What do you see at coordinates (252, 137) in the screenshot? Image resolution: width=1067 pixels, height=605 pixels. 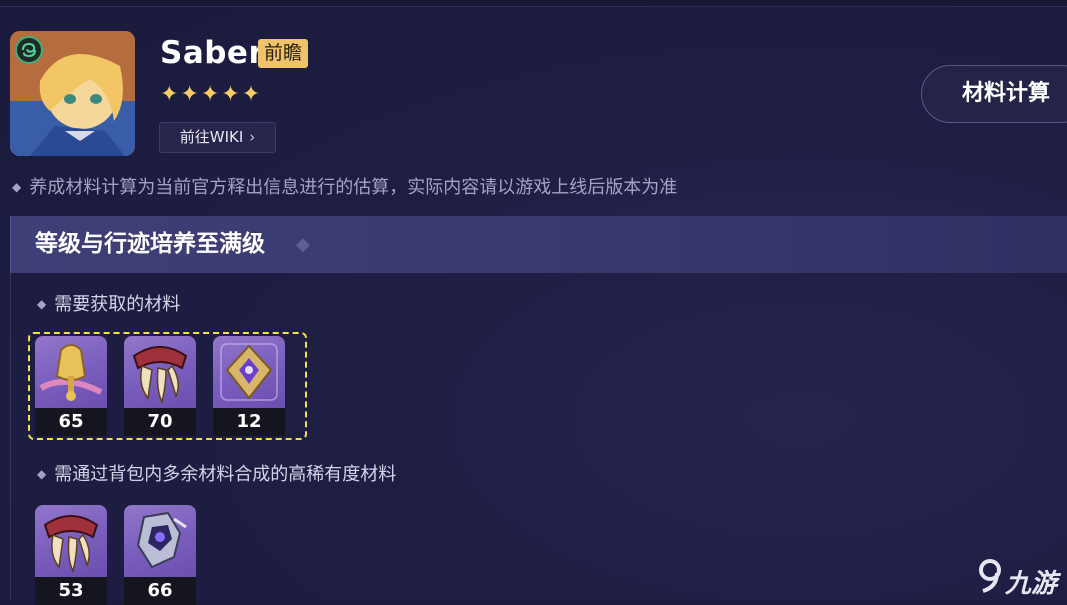 I see `chevron-right-icon: ›` at bounding box center [252, 137].